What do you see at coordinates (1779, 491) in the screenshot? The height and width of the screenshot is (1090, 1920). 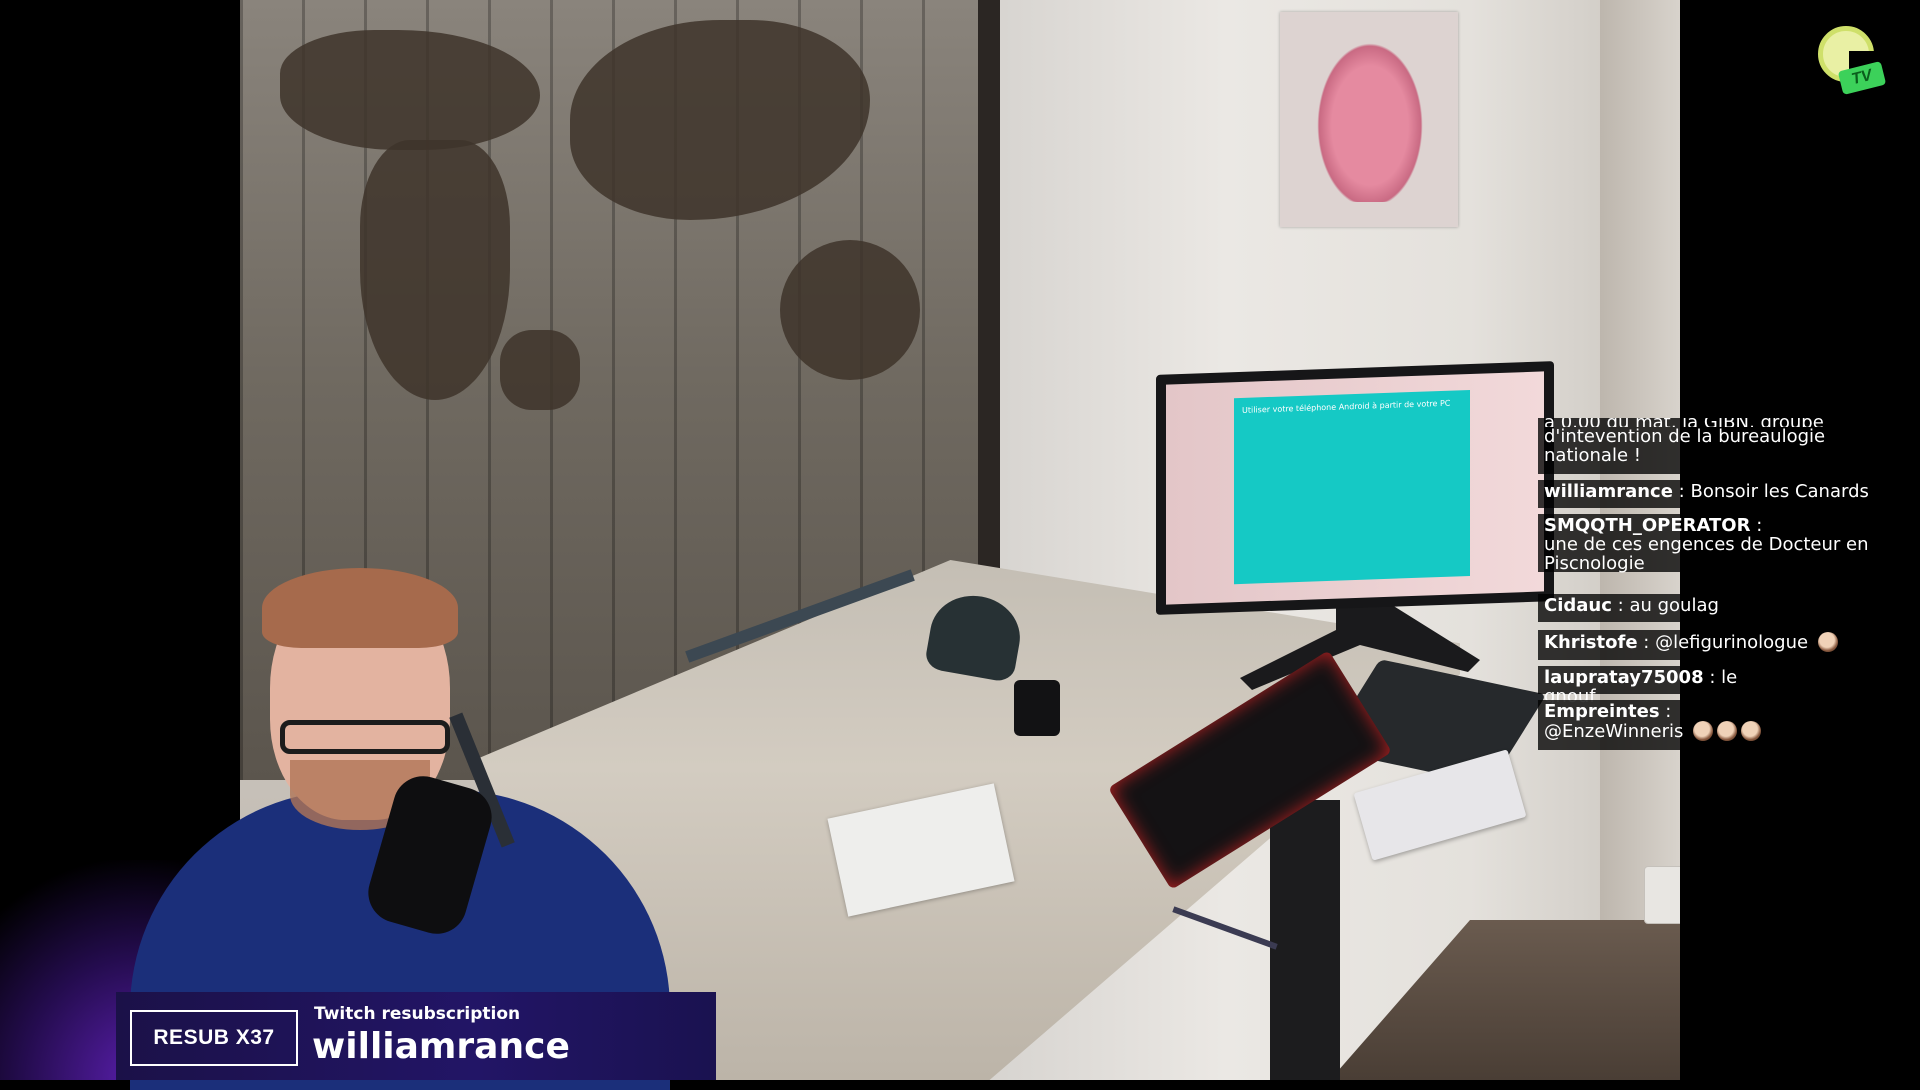 I see `chat-message-text: Bonsoir les Canards` at bounding box center [1779, 491].